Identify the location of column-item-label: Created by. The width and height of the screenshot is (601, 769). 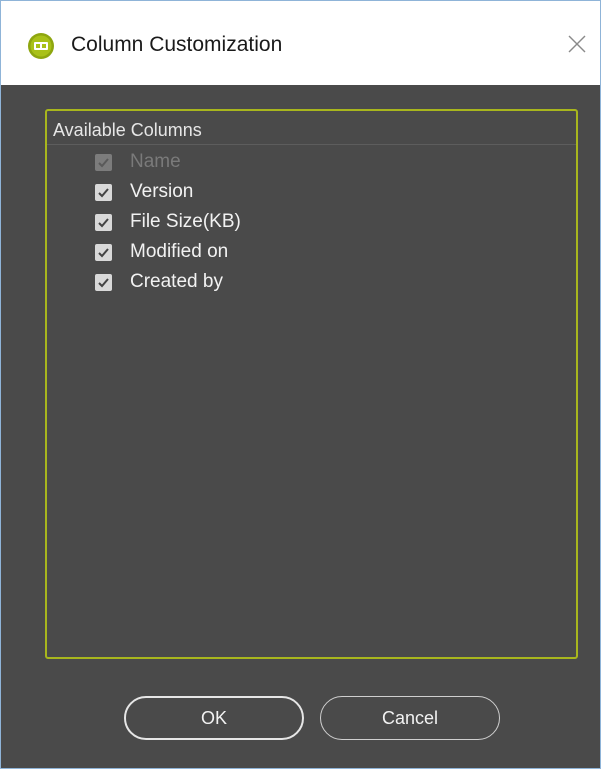
(176, 281).